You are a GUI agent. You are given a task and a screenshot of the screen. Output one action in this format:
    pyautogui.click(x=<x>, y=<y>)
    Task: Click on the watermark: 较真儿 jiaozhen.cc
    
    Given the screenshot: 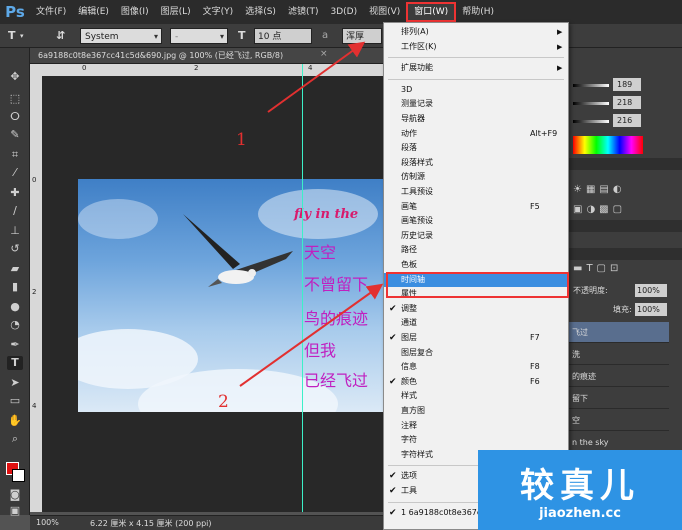 What is the action you would take?
    pyautogui.click(x=580, y=490)
    